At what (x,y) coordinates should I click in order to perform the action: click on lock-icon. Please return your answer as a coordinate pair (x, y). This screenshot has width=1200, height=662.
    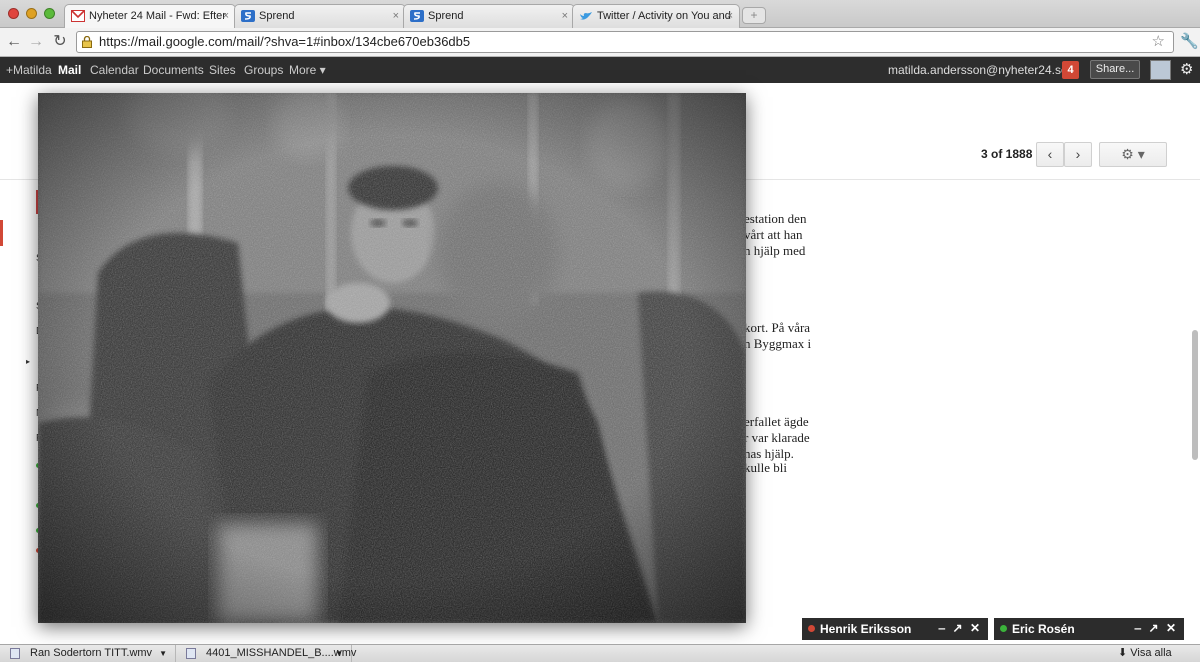
    Looking at the image, I should click on (87, 42).